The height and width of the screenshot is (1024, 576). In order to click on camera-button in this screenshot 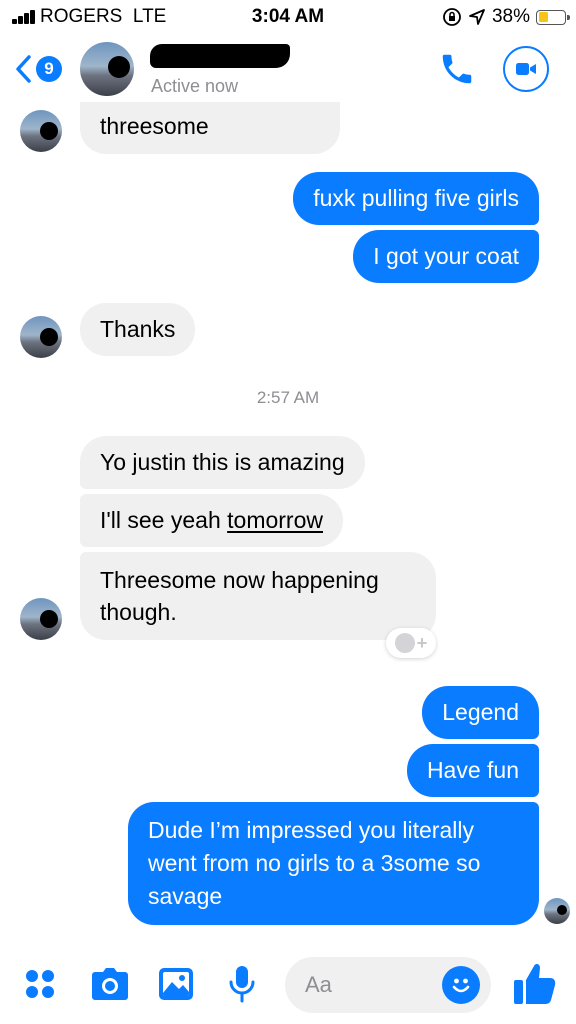, I will do `click(110, 984)`.